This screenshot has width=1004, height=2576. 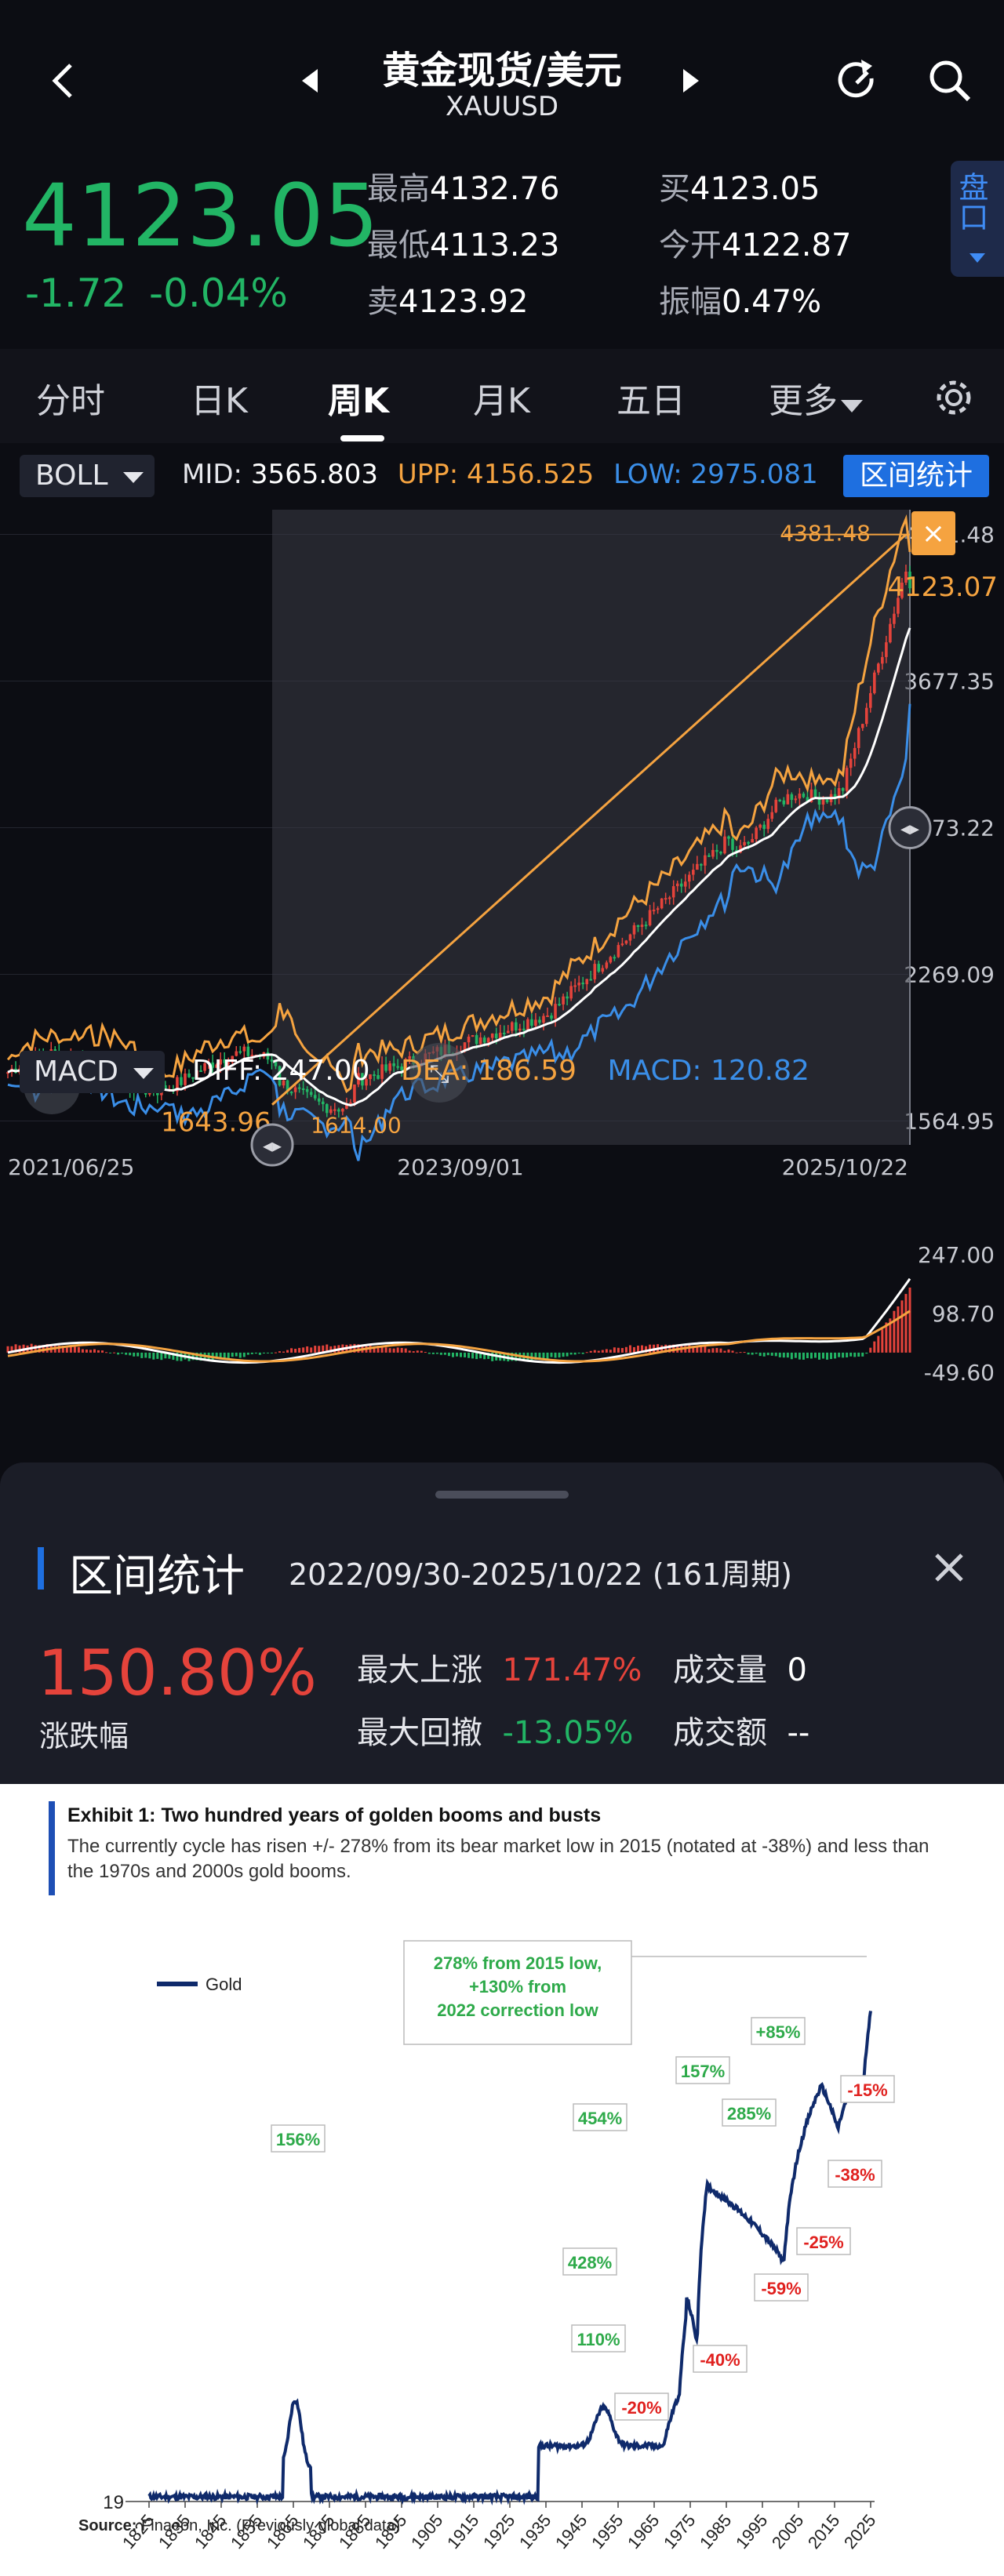 I want to click on boll-indicator-select: BOLL, so click(x=87, y=476).